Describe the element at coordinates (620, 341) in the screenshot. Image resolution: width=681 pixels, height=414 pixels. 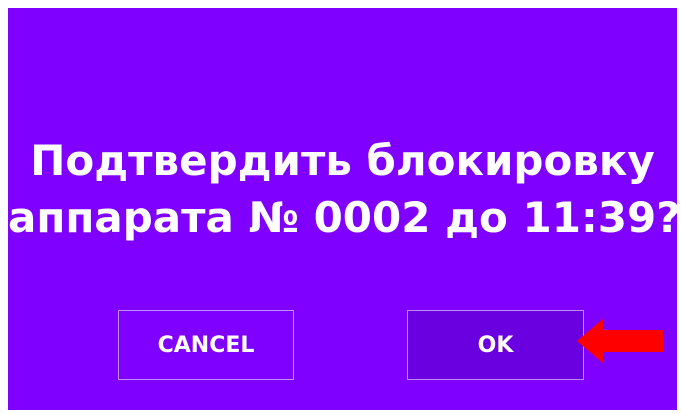
I see `left-arrow-icon` at that location.